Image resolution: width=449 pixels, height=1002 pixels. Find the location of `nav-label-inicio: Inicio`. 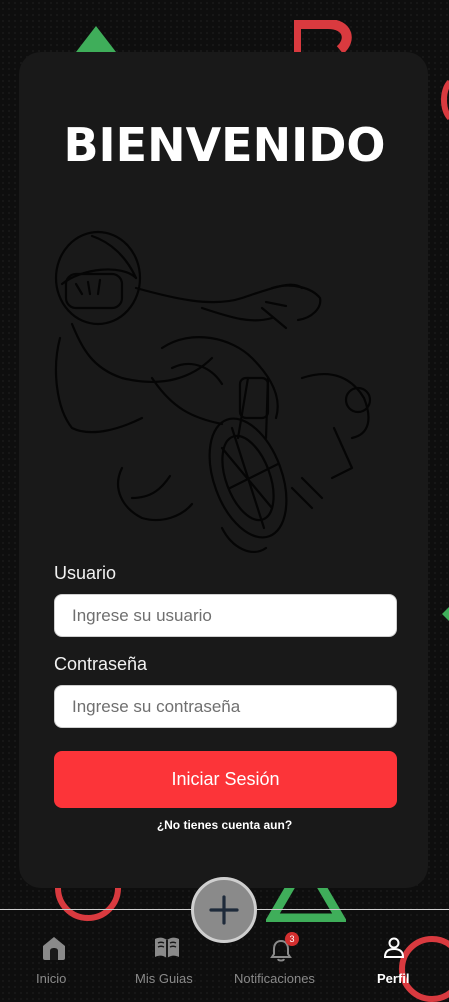

nav-label-inicio: Inicio is located at coordinates (51, 978).